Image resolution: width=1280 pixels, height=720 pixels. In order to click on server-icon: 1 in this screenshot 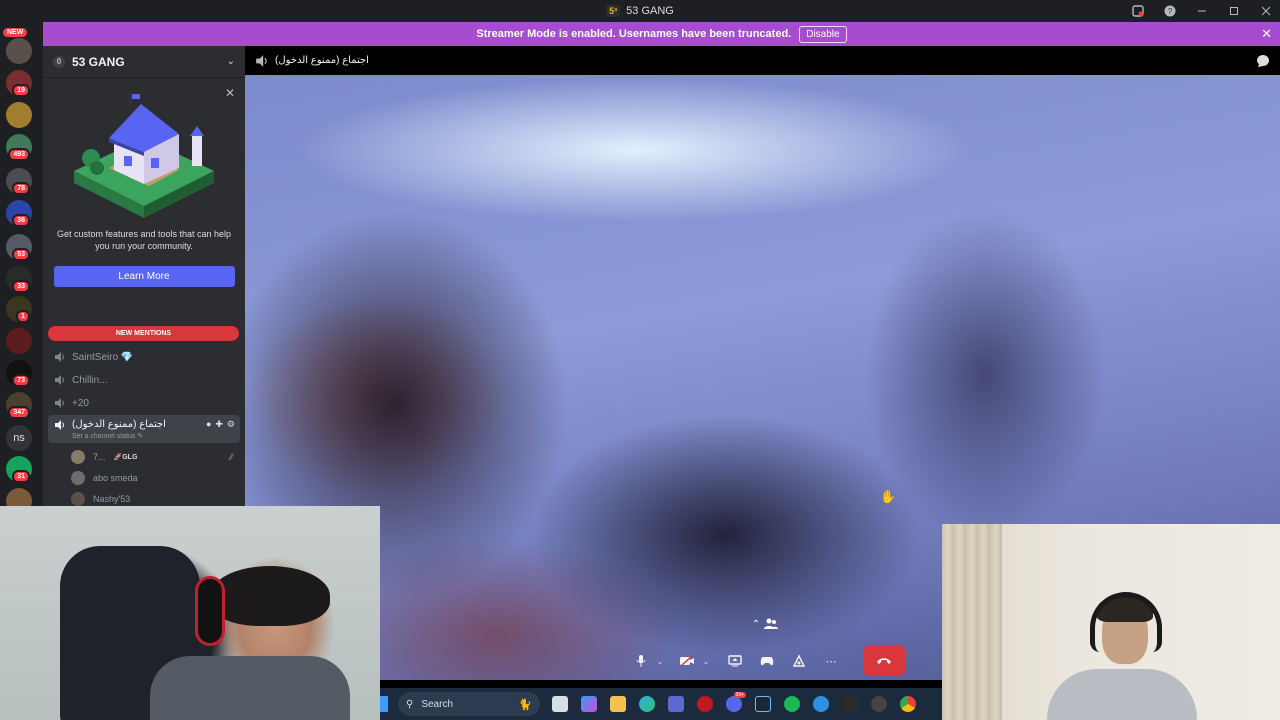, I will do `click(19, 309)`.